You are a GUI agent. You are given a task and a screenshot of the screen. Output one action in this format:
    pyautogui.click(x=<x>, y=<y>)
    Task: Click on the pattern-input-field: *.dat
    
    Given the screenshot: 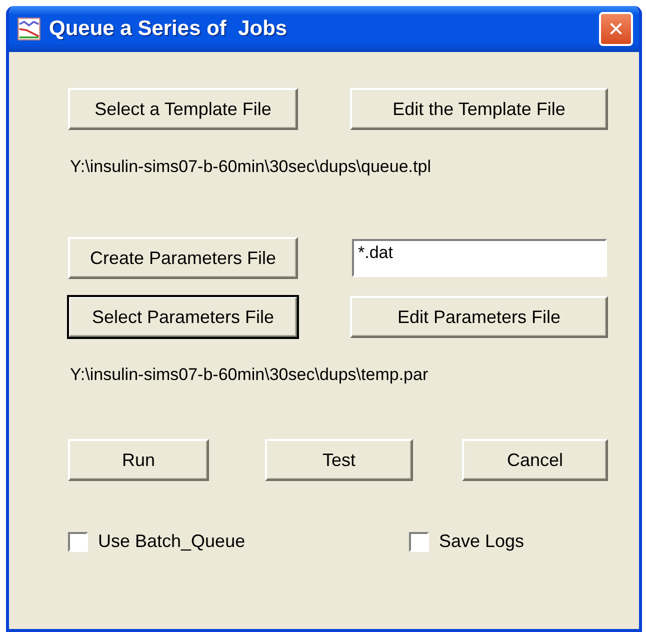 What is the action you would take?
    pyautogui.click(x=479, y=258)
    